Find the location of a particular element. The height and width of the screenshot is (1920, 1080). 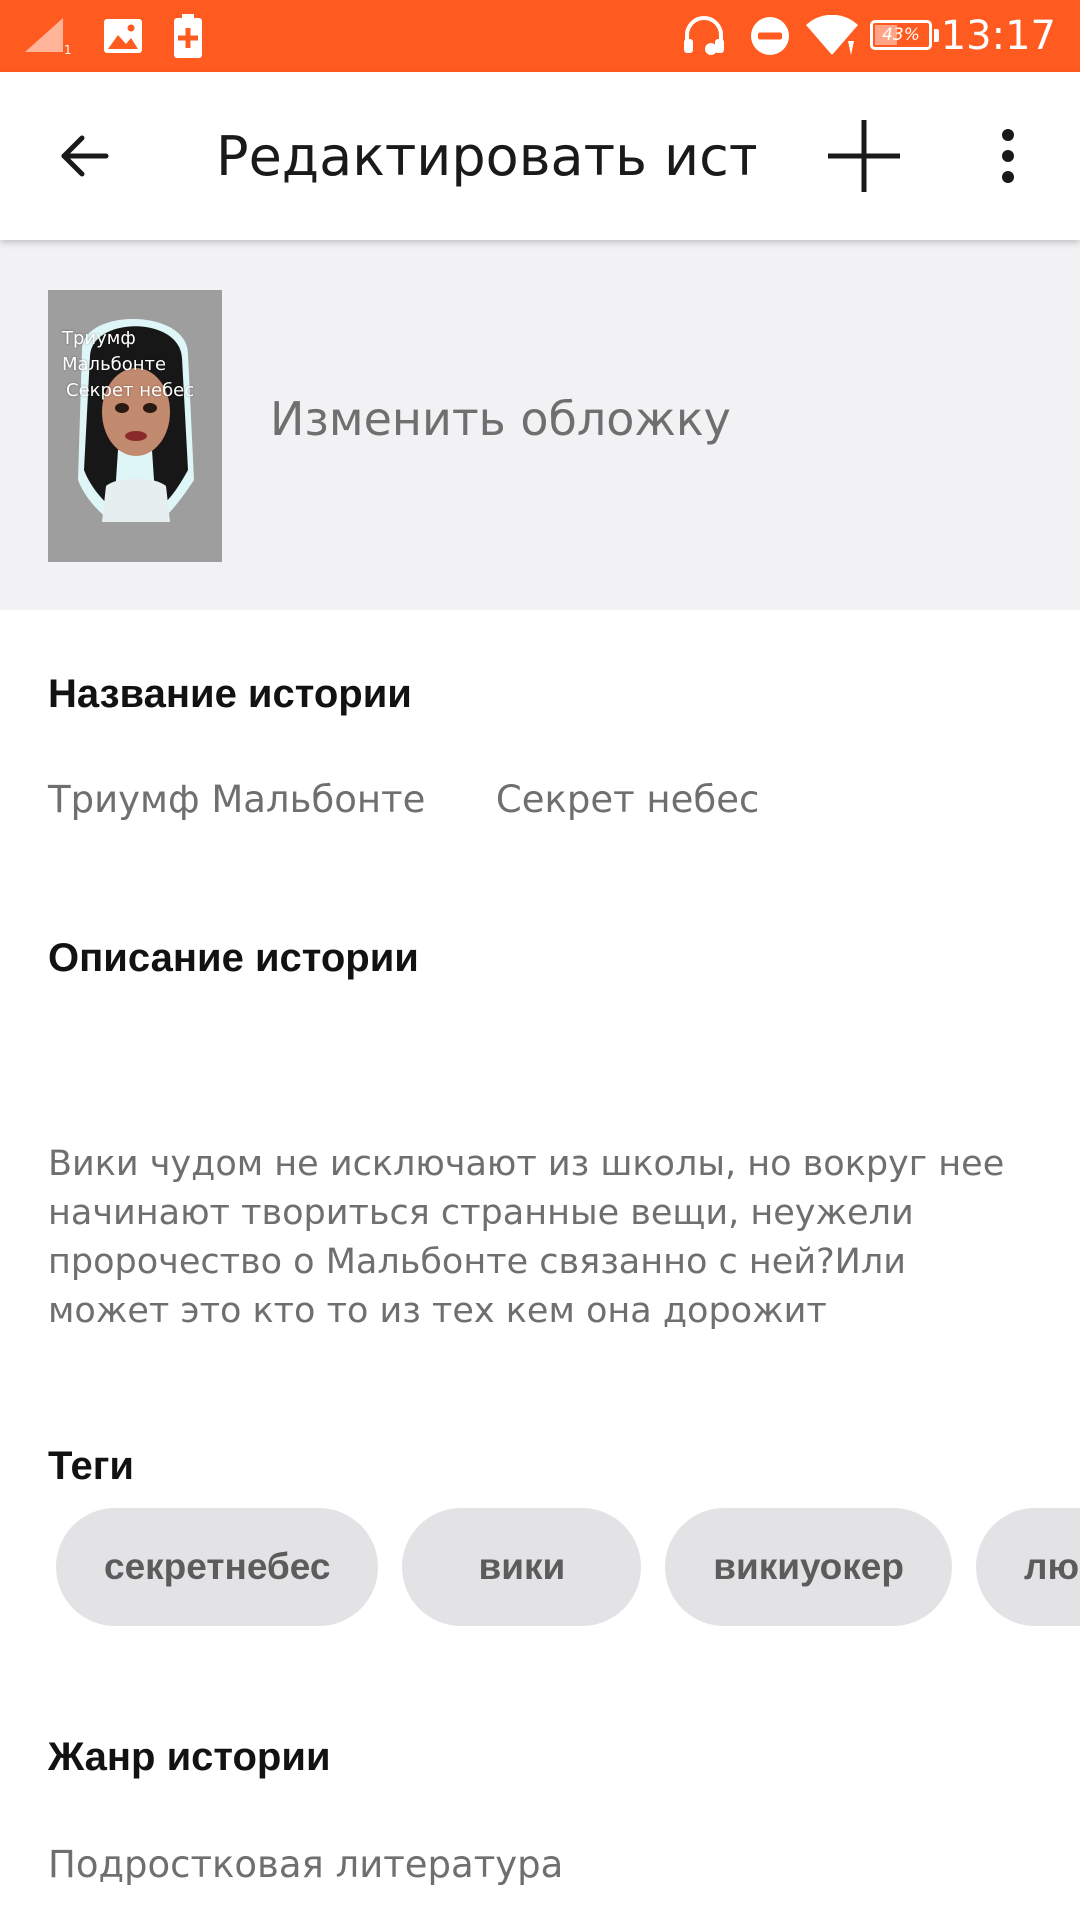

battery-saver-icon is located at coordinates (188, 36).